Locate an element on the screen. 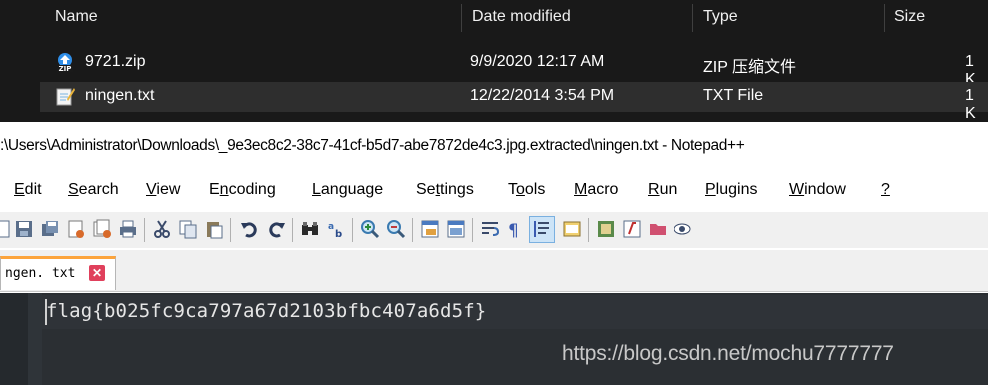  menu-language: Language is located at coordinates (347, 190).